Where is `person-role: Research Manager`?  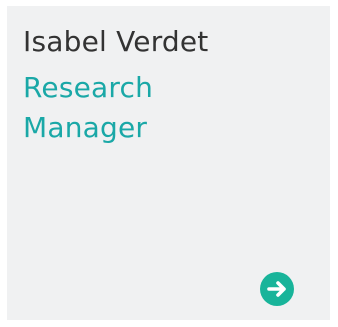 person-role: Research Manager is located at coordinates (88, 107).